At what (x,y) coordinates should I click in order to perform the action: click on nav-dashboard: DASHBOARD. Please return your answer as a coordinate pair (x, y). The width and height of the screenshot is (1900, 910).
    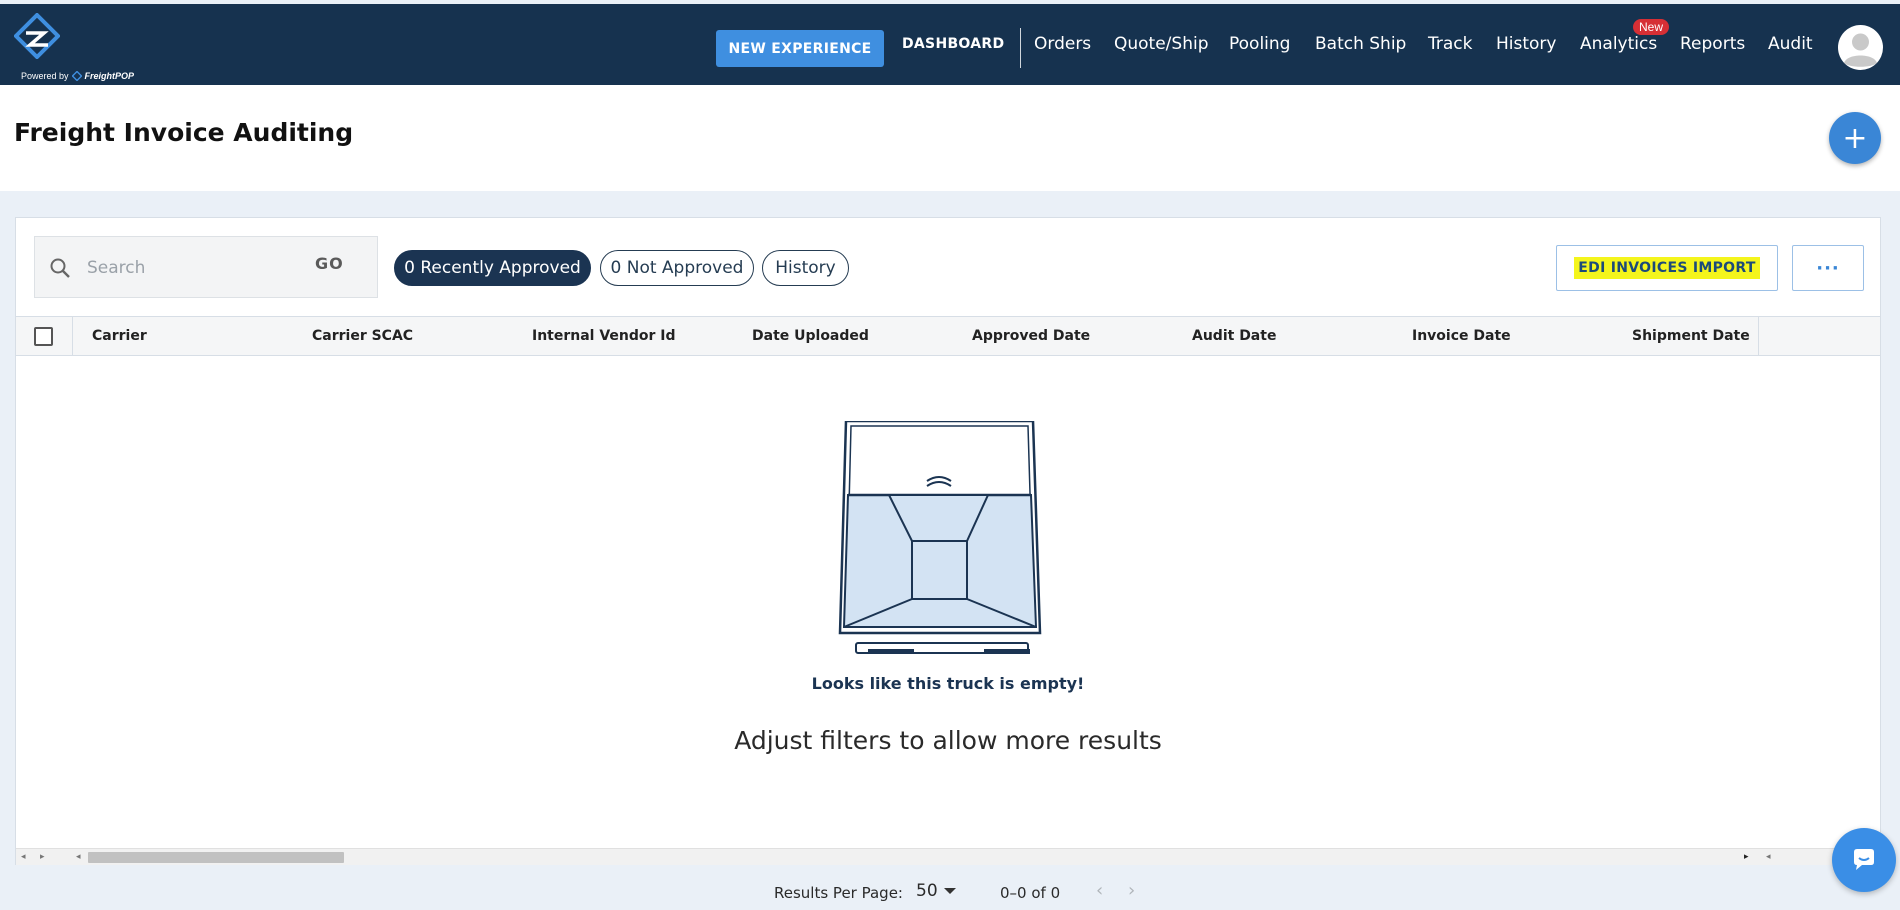
    Looking at the image, I should click on (953, 44).